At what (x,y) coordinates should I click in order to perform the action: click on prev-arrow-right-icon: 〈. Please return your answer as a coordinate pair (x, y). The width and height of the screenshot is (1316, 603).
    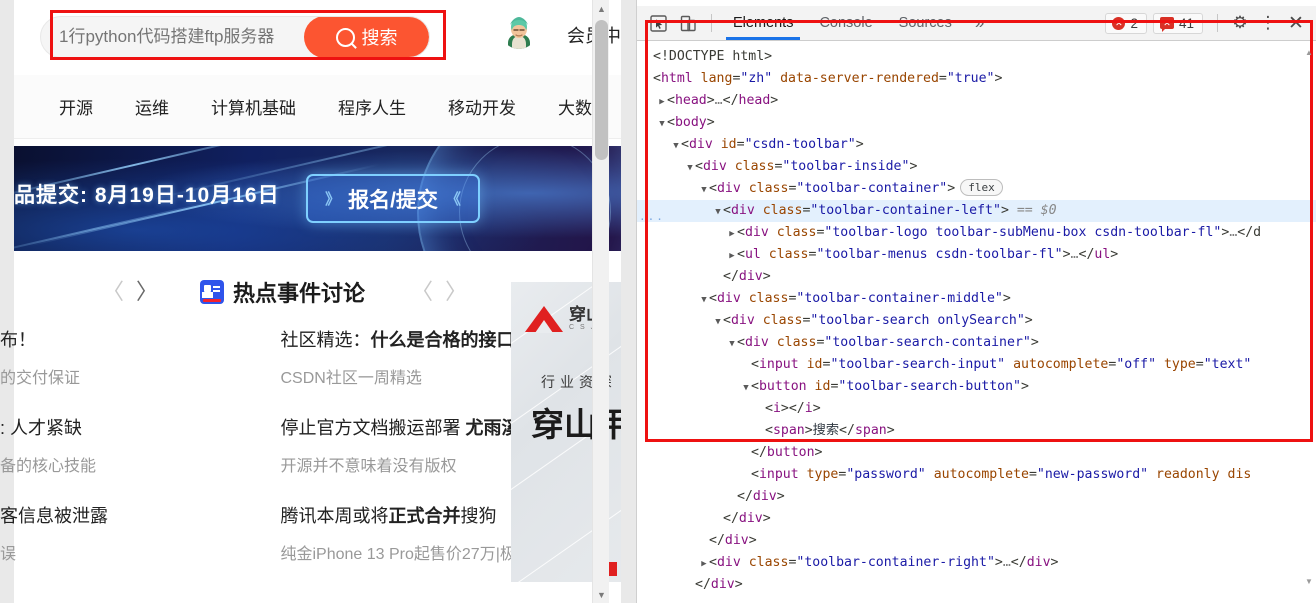
    Looking at the image, I should click on (422, 292).